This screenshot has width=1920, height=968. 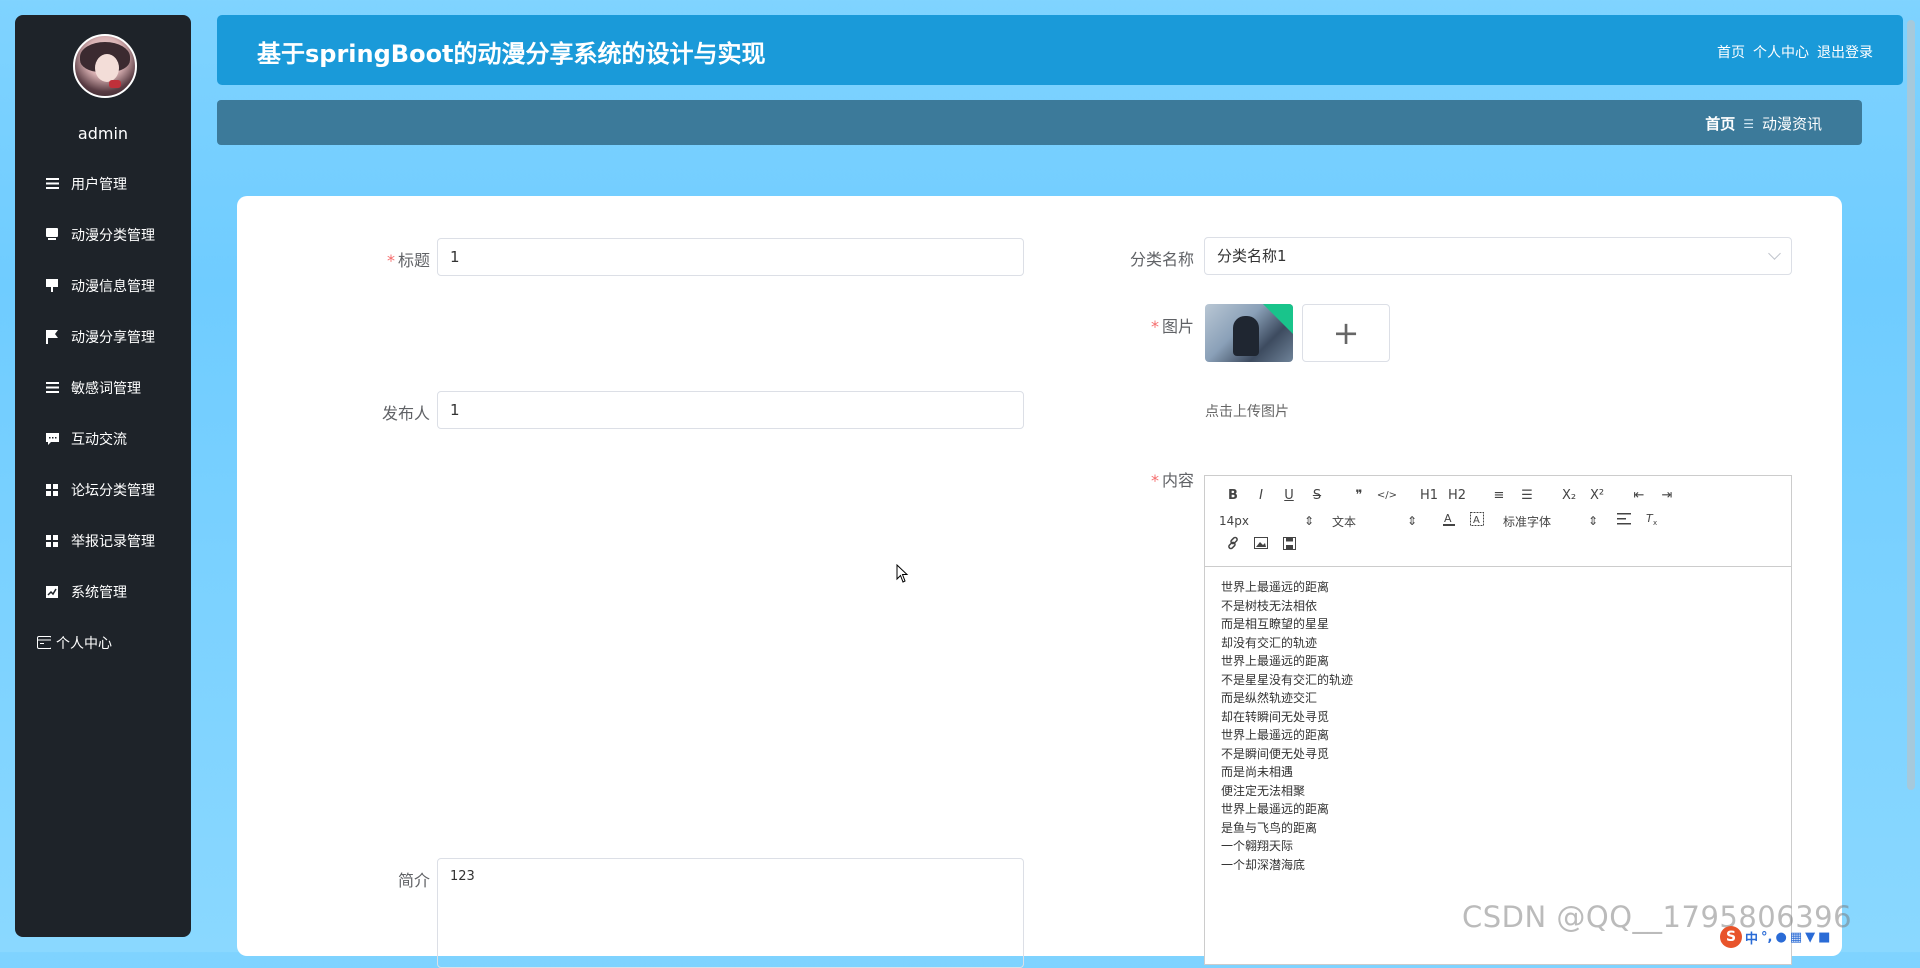 I want to click on sidebar-item-label: 论坛分类管理, so click(x=113, y=490).